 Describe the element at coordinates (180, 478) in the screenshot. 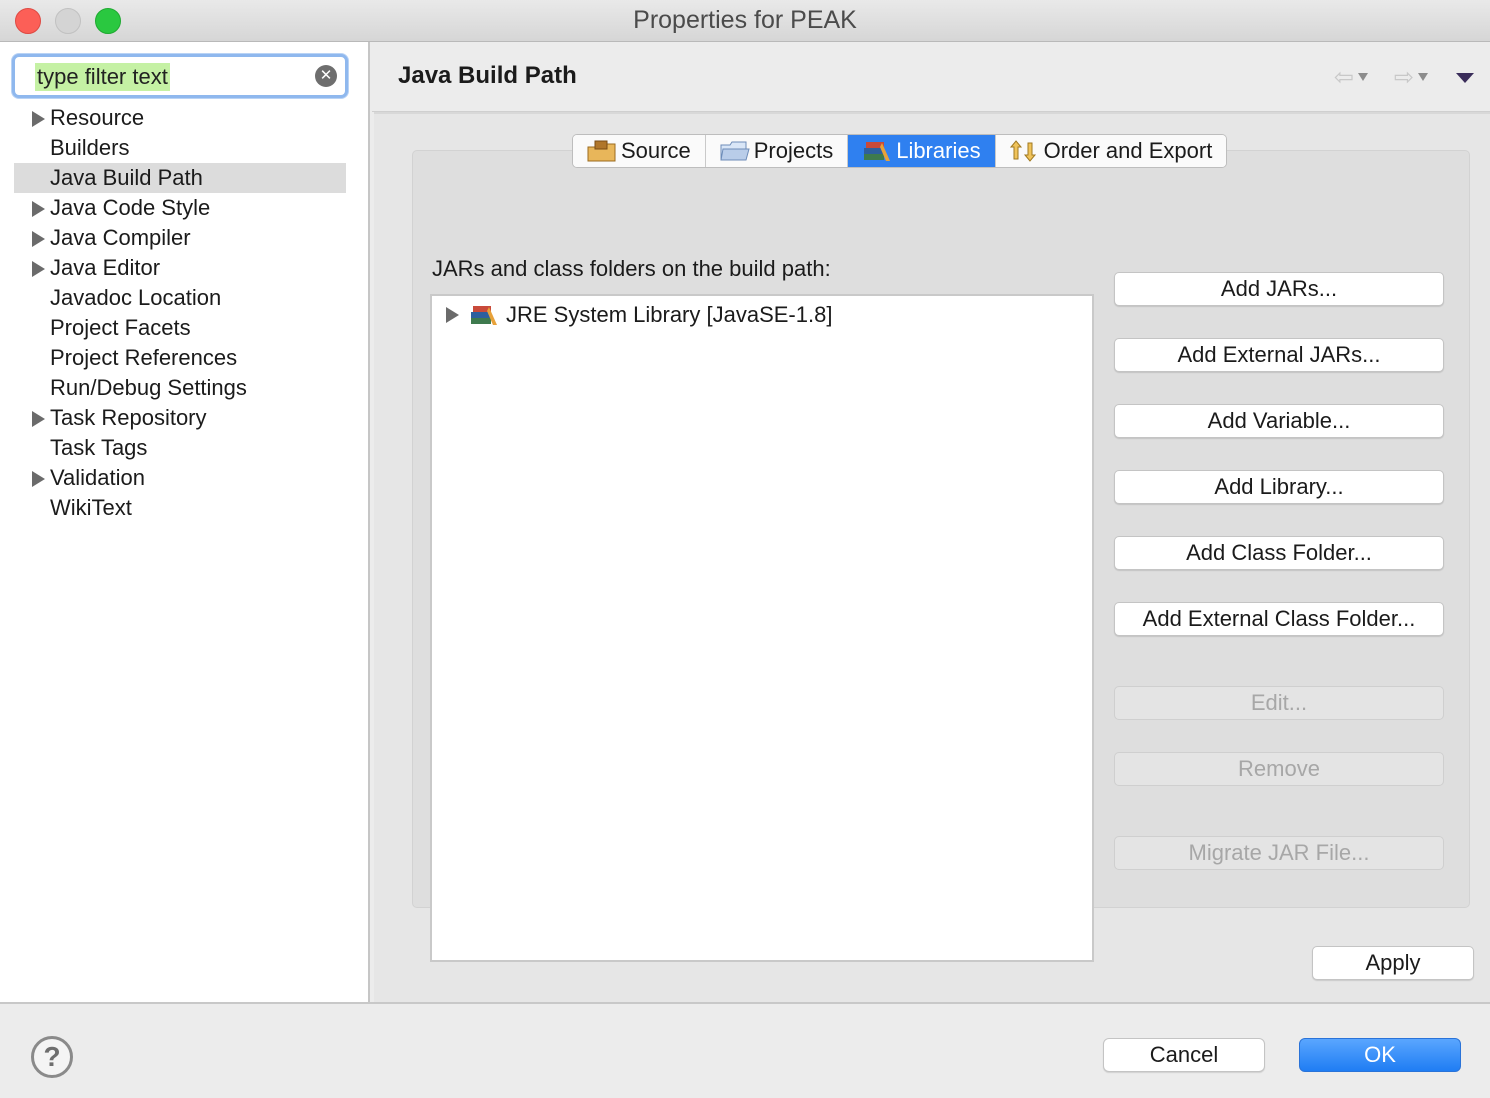

I see `sidebar-item-validation: Validation` at that location.